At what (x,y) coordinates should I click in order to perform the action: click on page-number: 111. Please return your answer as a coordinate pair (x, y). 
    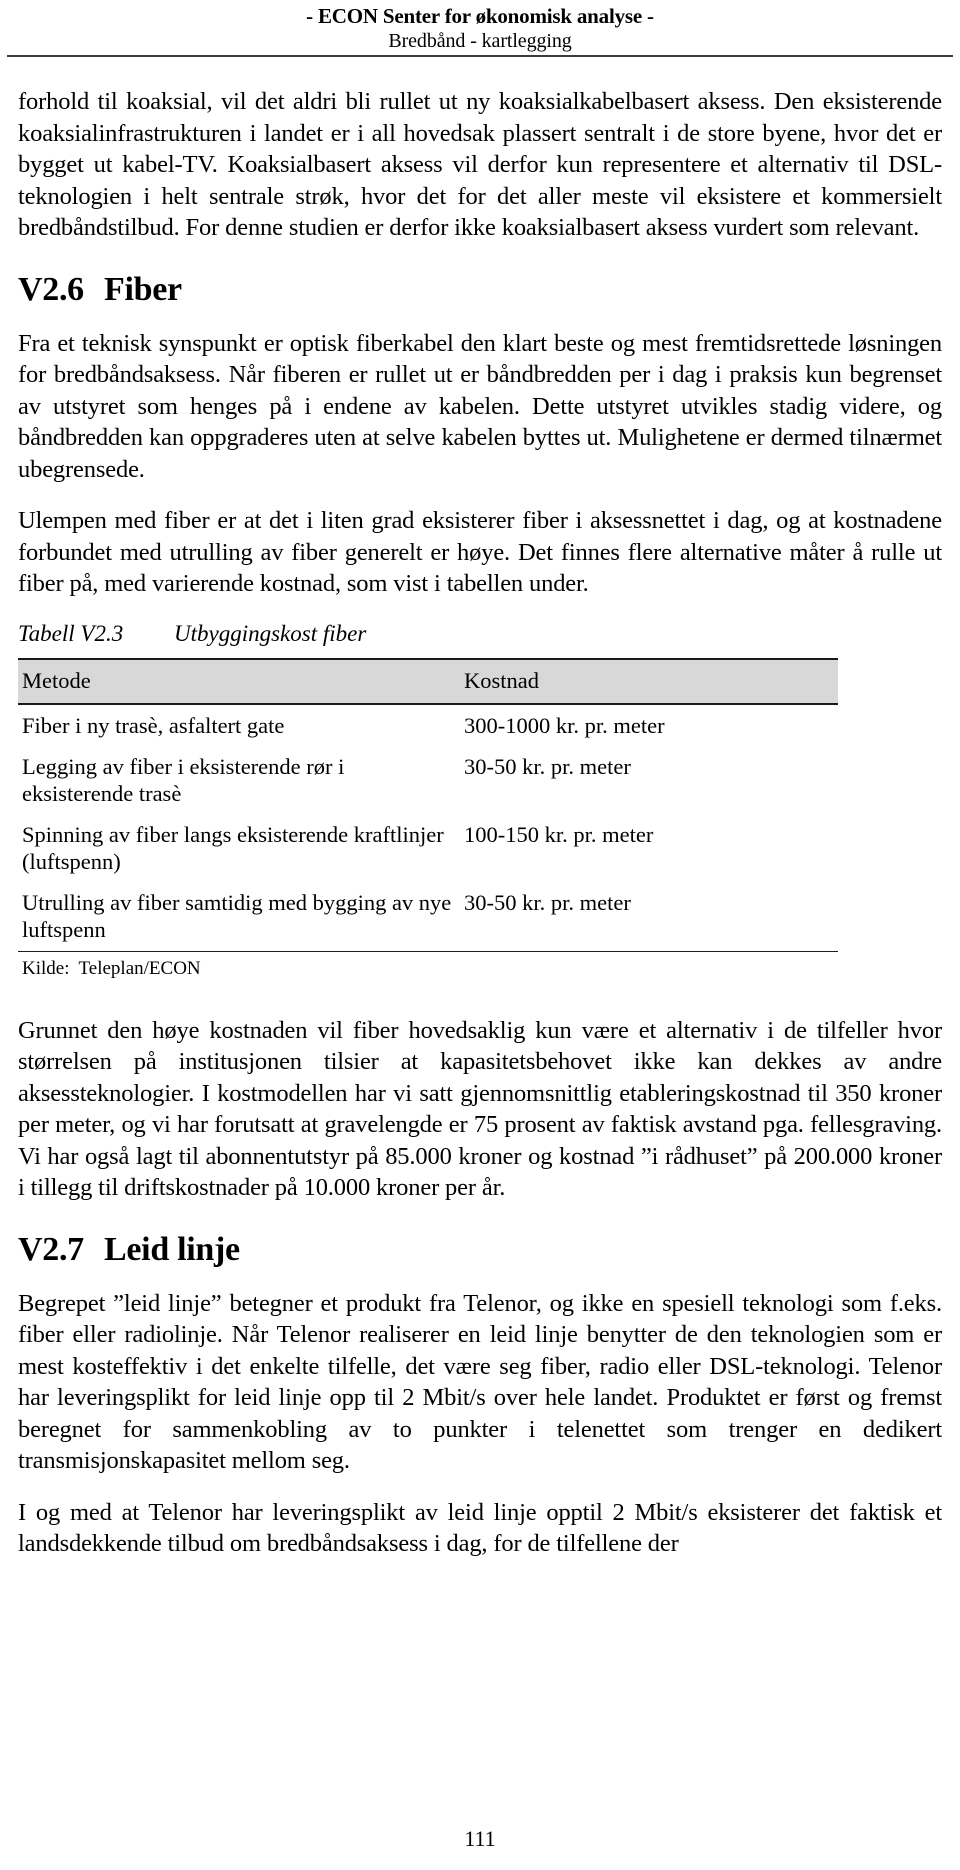
    Looking at the image, I should click on (480, 1838).